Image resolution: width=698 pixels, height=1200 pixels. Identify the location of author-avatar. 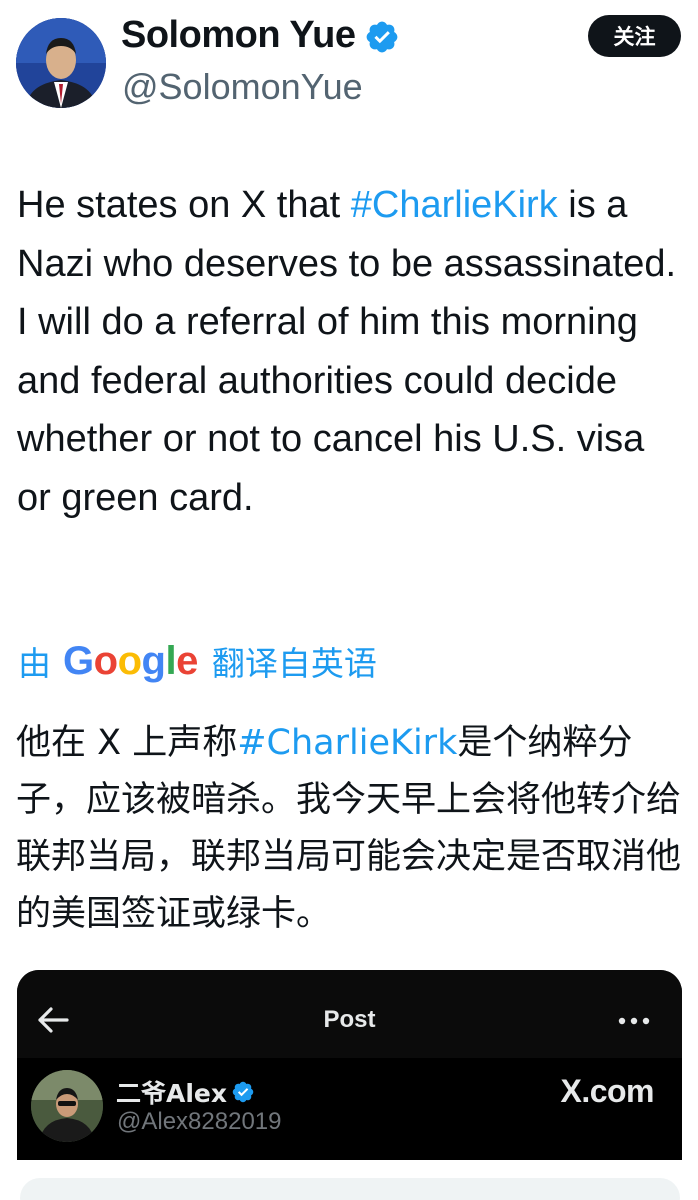
(61, 63).